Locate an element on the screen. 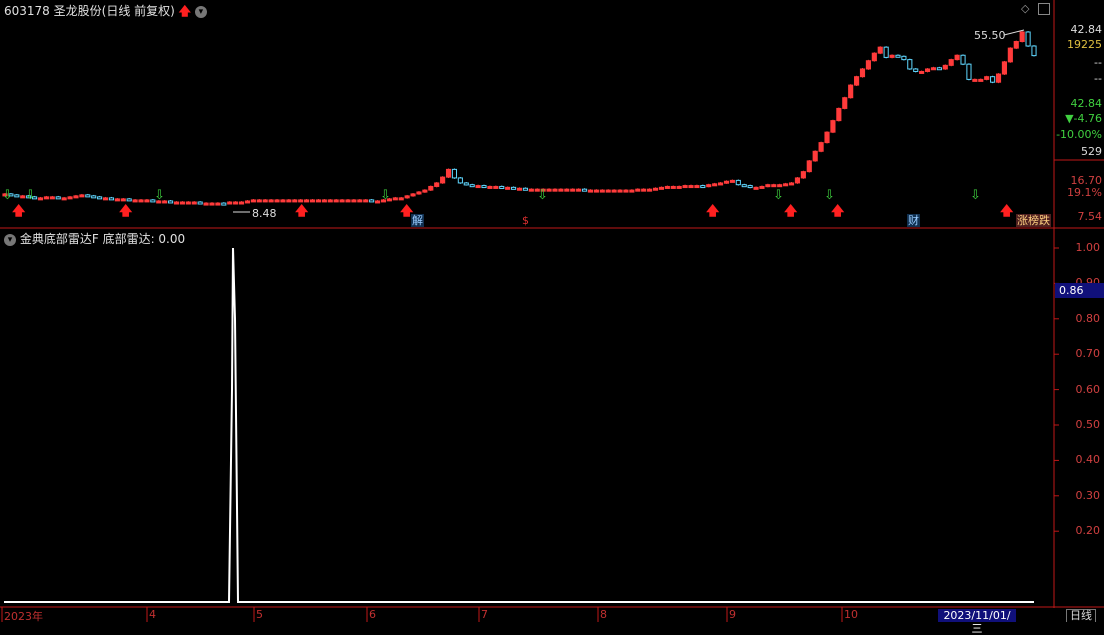 The image size is (1104, 635). change-value: ▼-4.76 is located at coordinates (1083, 118).